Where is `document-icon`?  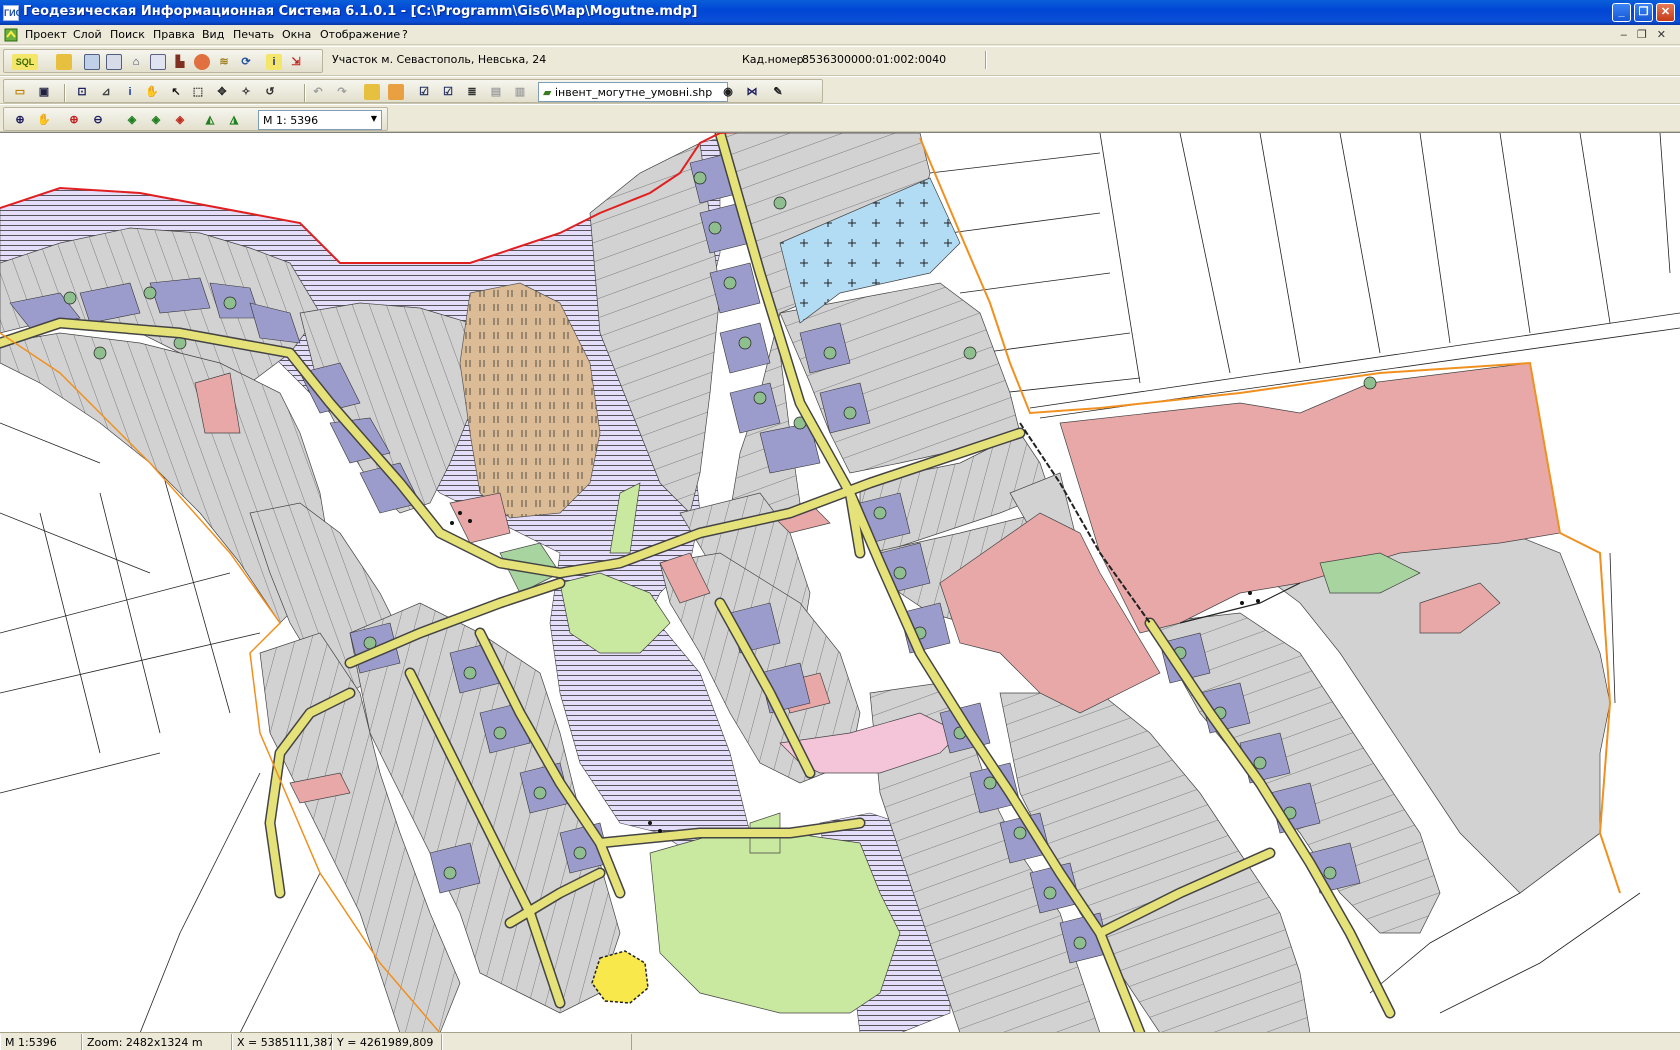
document-icon is located at coordinates (11, 35).